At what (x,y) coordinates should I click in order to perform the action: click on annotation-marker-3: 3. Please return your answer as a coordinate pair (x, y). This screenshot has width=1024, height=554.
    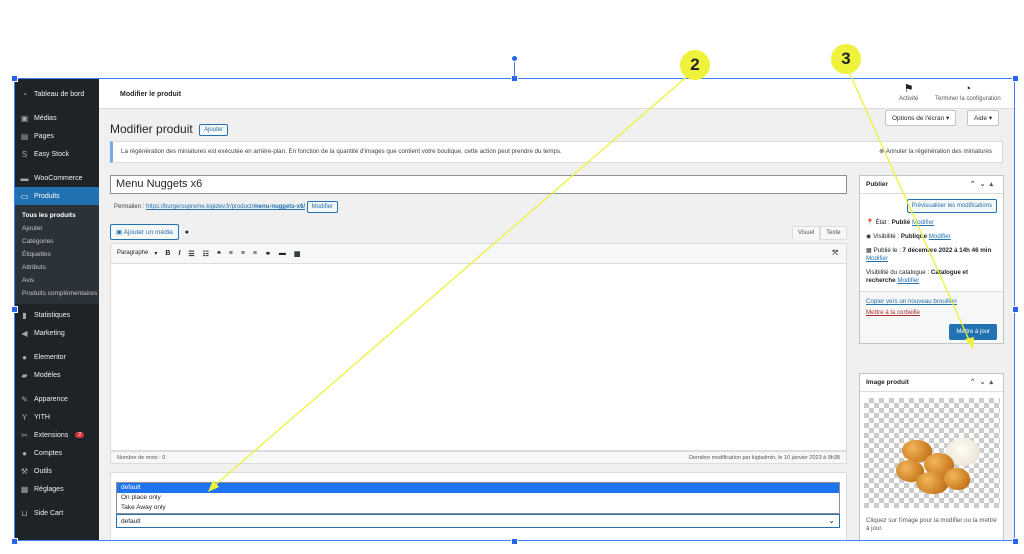
    Looking at the image, I should click on (846, 59).